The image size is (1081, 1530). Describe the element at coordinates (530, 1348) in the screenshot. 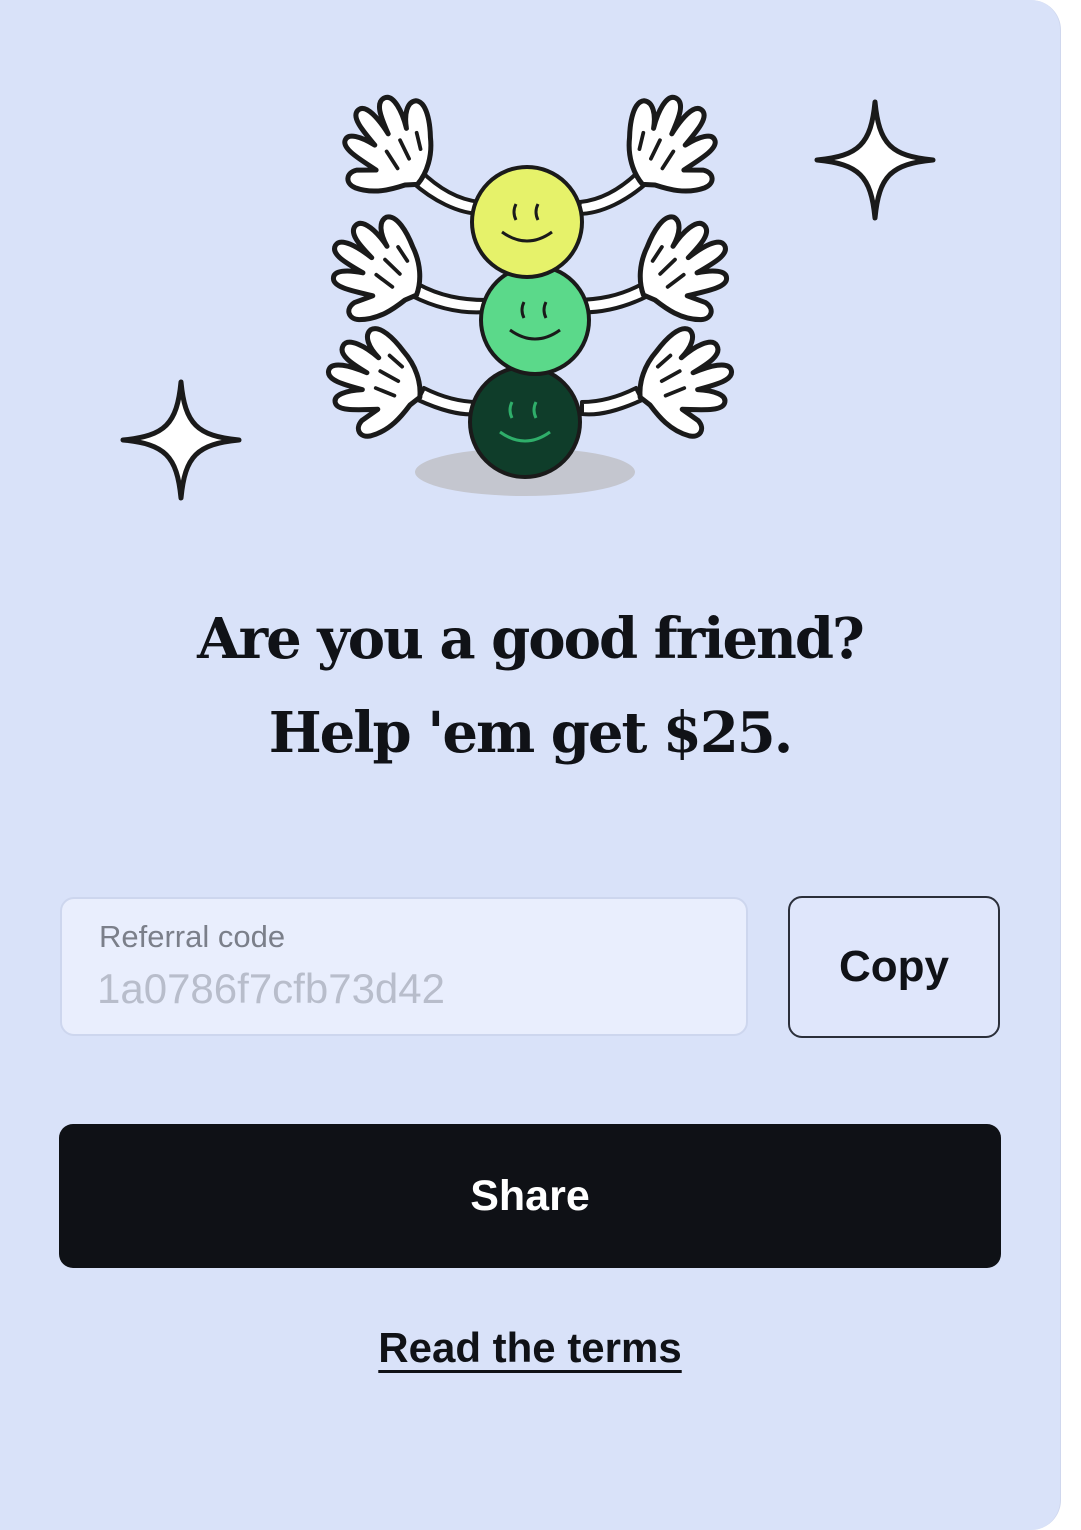

I see `read-terms-link: Read the terms` at that location.